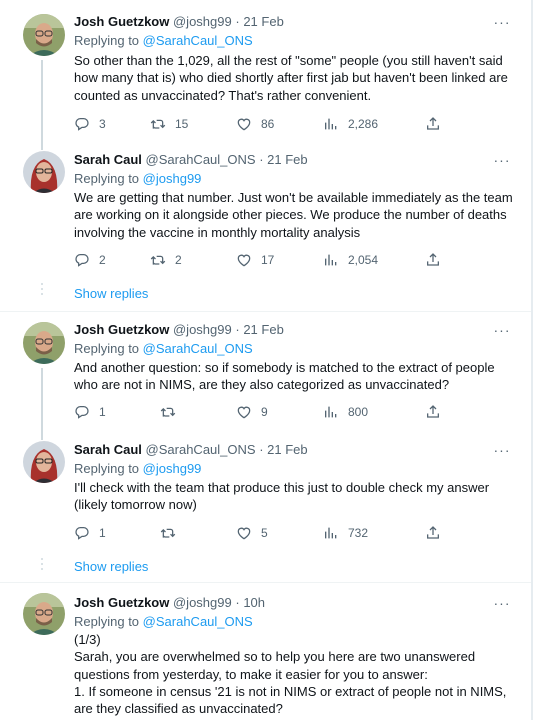 This screenshot has width=533, height=720. Describe the element at coordinates (169, 602) in the screenshot. I see `tweet-header: Josh Guetzkow @joshg99 · 10h` at that location.